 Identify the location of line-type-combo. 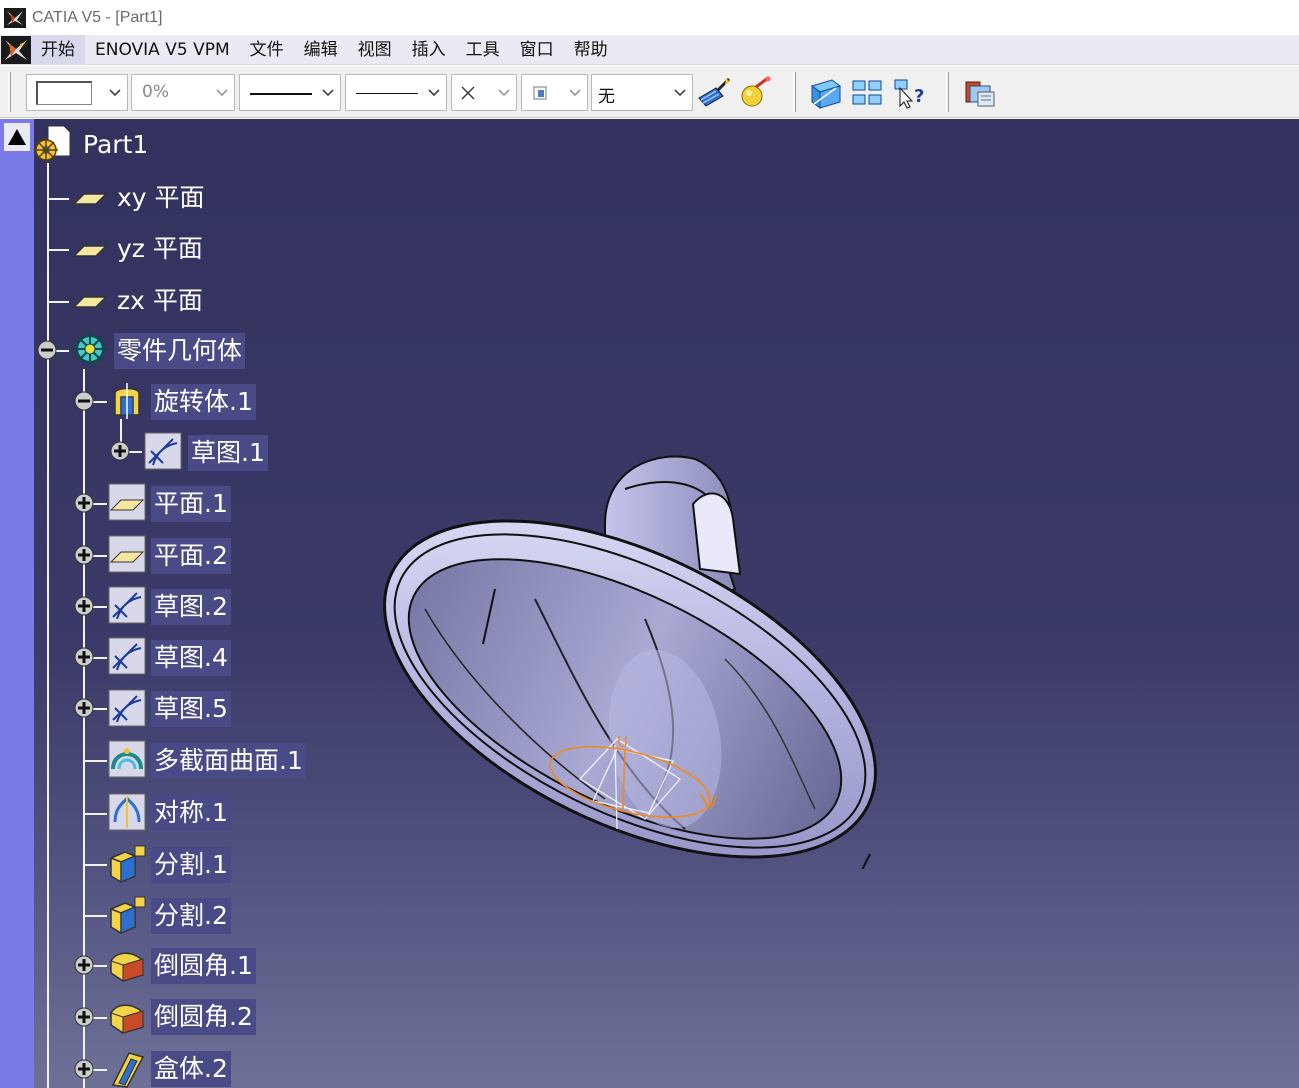
(396, 92).